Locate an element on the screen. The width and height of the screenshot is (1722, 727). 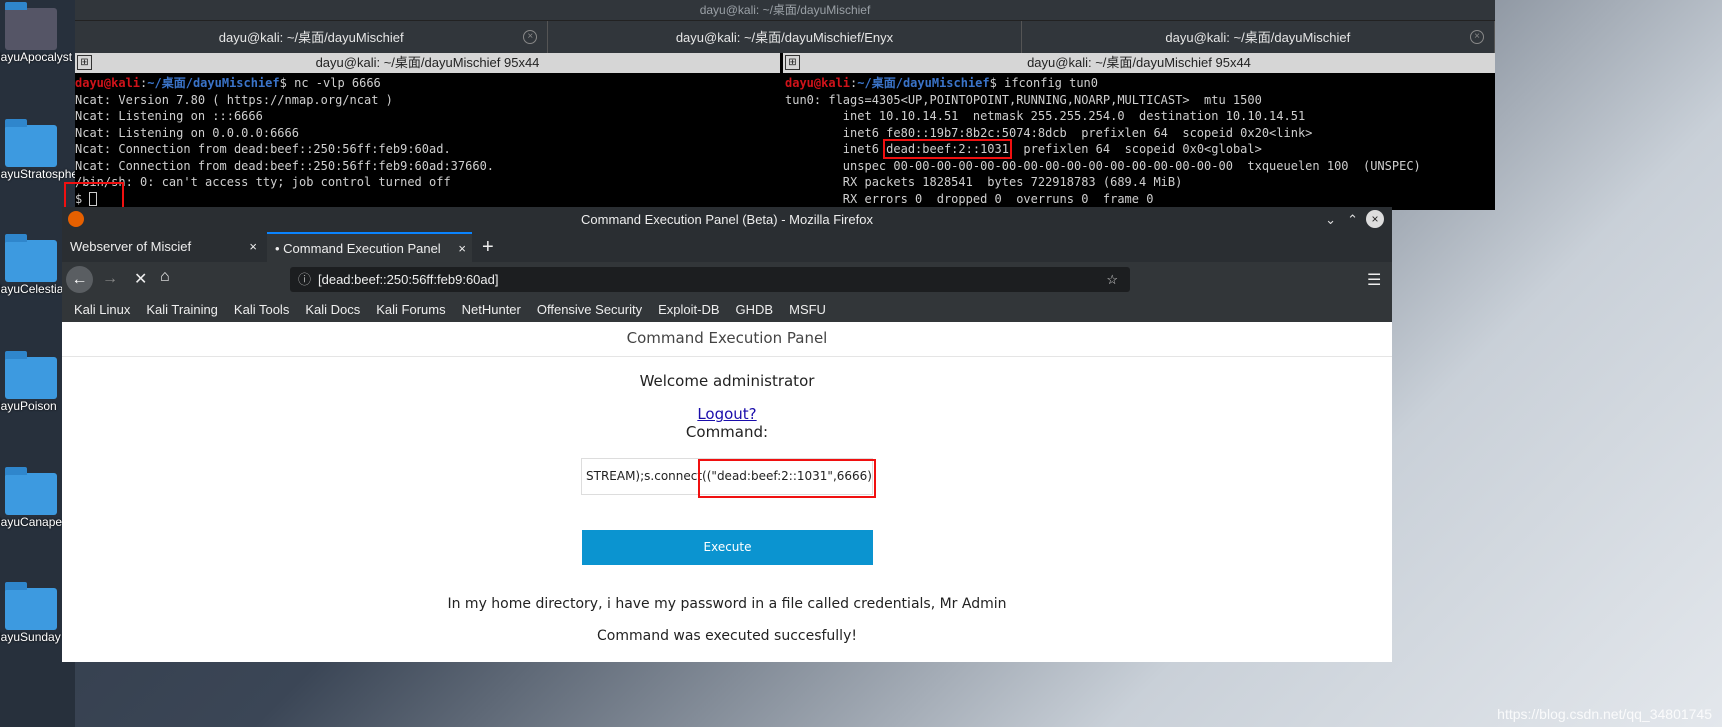
maximize-icon: ⌃ is located at coordinates (1352, 219).